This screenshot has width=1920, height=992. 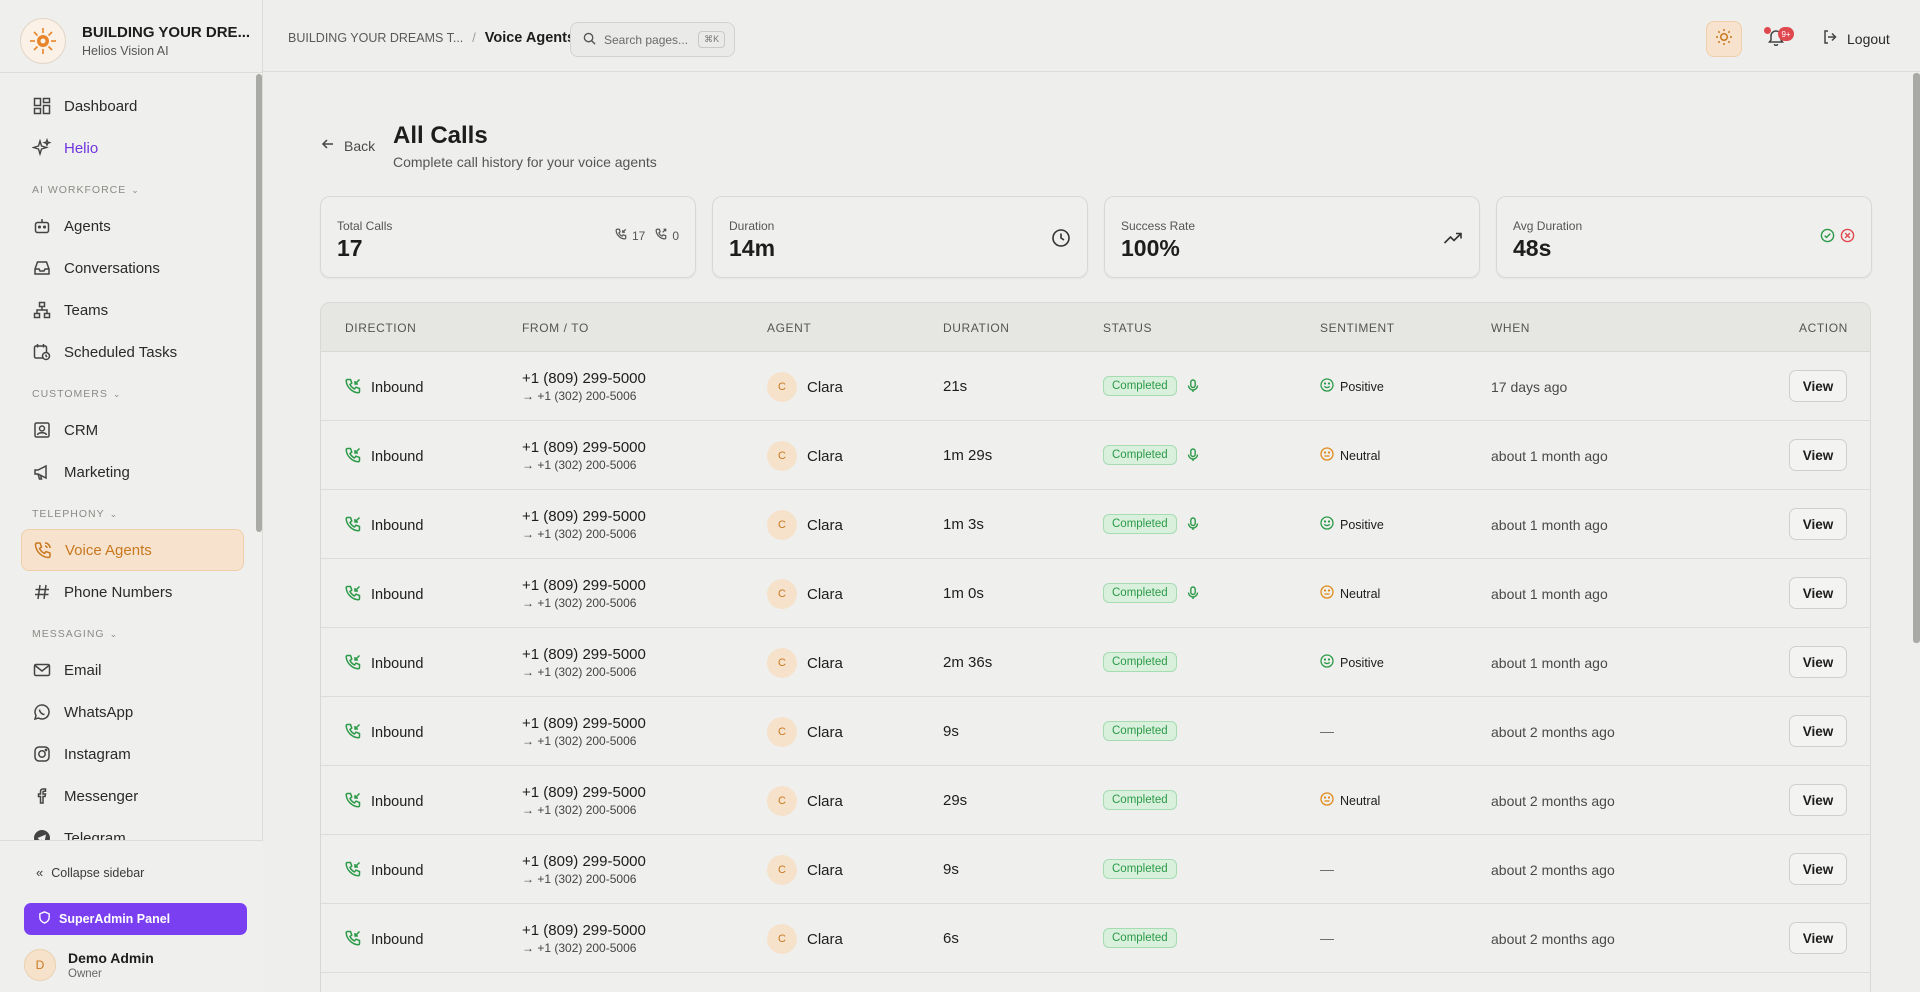 I want to click on sidebar-item-label: Conversations, so click(x=112, y=268).